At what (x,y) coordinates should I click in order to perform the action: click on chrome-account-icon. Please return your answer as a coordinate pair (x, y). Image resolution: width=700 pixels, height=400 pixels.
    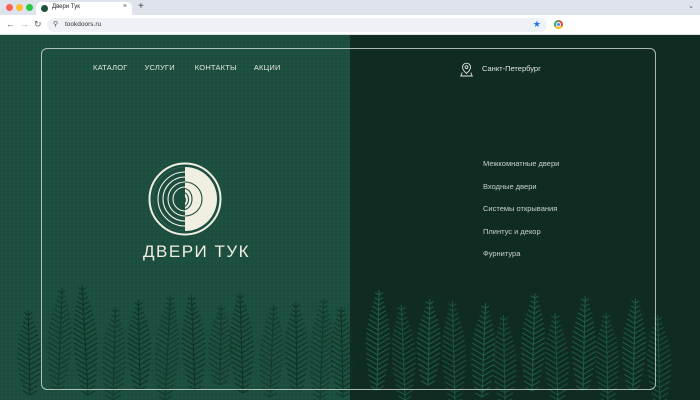
    Looking at the image, I should click on (558, 24).